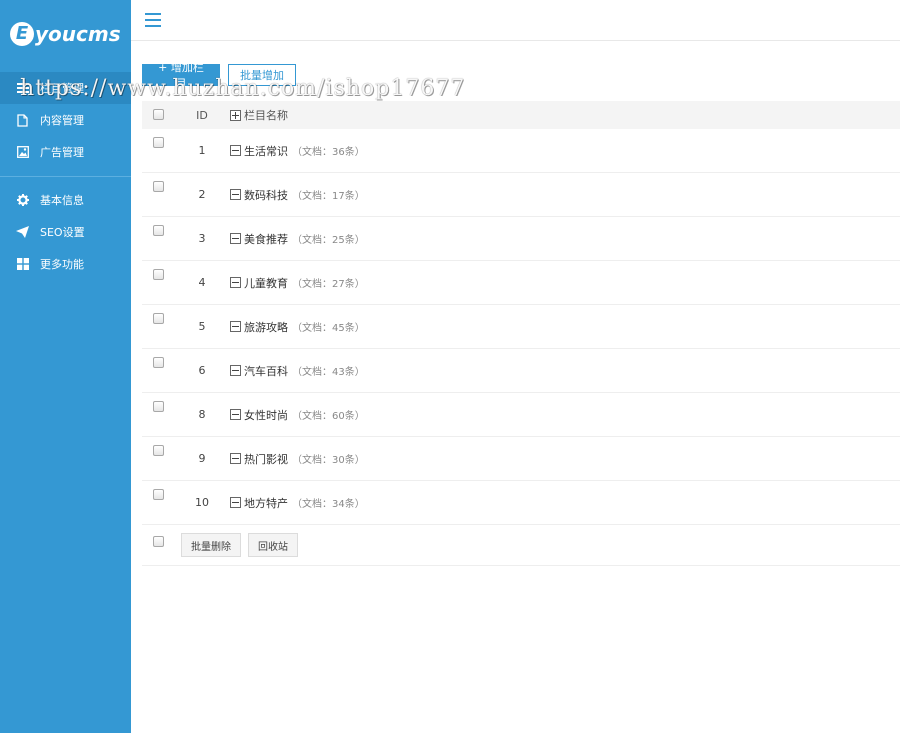  What do you see at coordinates (521, 239) in the screenshot?
I see `table-row: 3 美食推荐 （文档：25条）` at bounding box center [521, 239].